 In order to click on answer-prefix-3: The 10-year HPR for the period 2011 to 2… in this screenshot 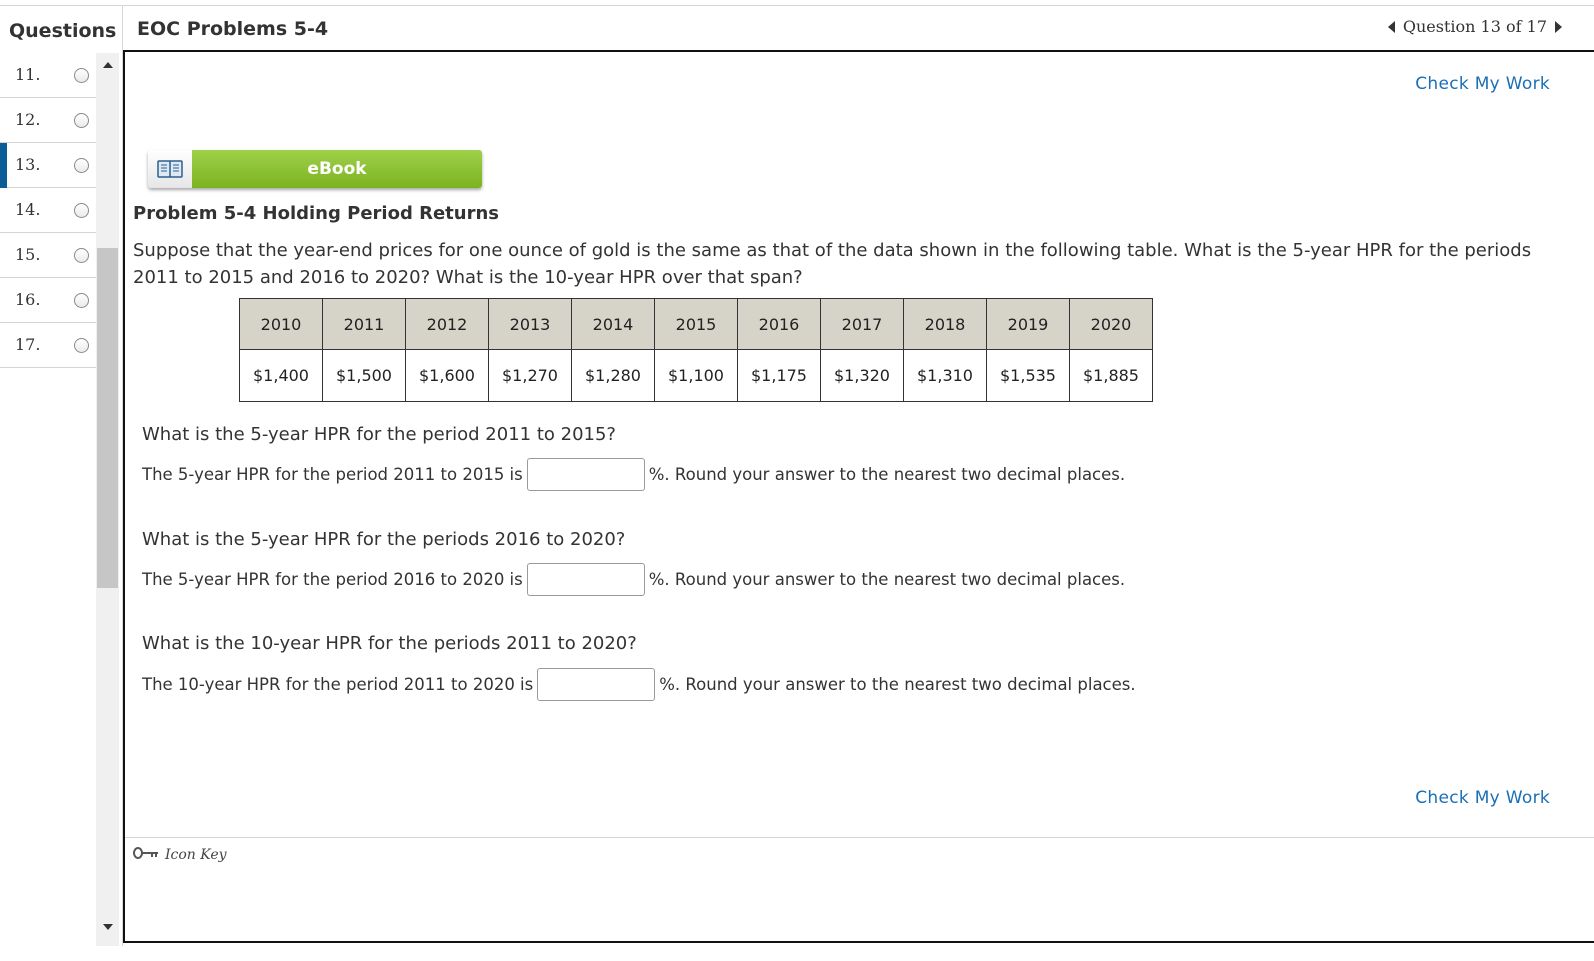, I will do `click(338, 684)`.